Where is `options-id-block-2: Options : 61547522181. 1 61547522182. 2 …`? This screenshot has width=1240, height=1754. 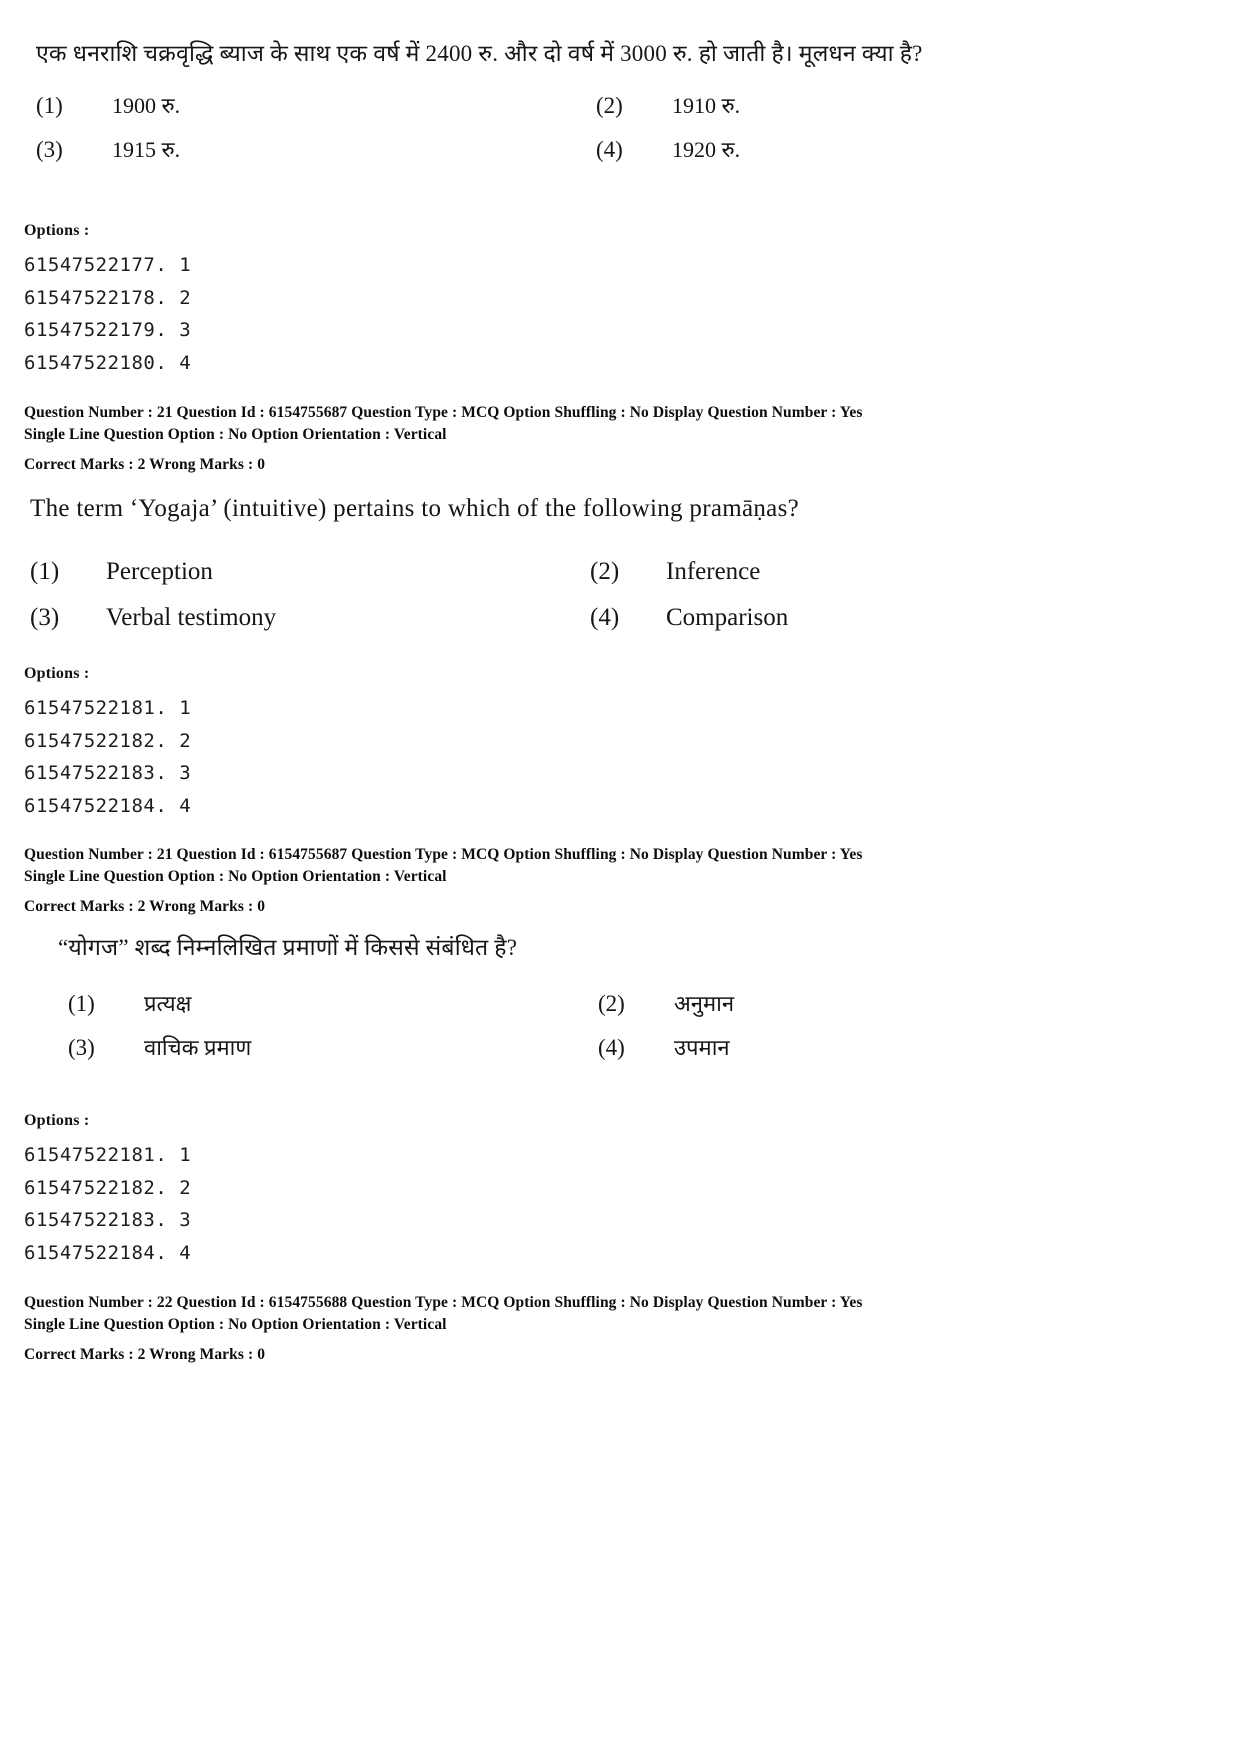
options-id-block-2: Options : 61547522181. 1 61547522182. 2 … is located at coordinates (284, 744).